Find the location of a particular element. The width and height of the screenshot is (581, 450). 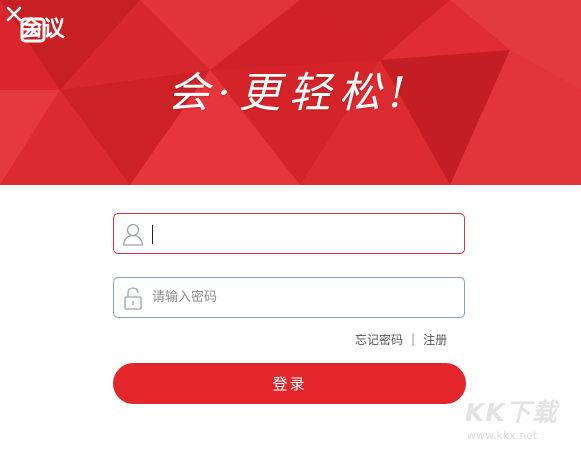

register-link: 注册 is located at coordinates (435, 339).